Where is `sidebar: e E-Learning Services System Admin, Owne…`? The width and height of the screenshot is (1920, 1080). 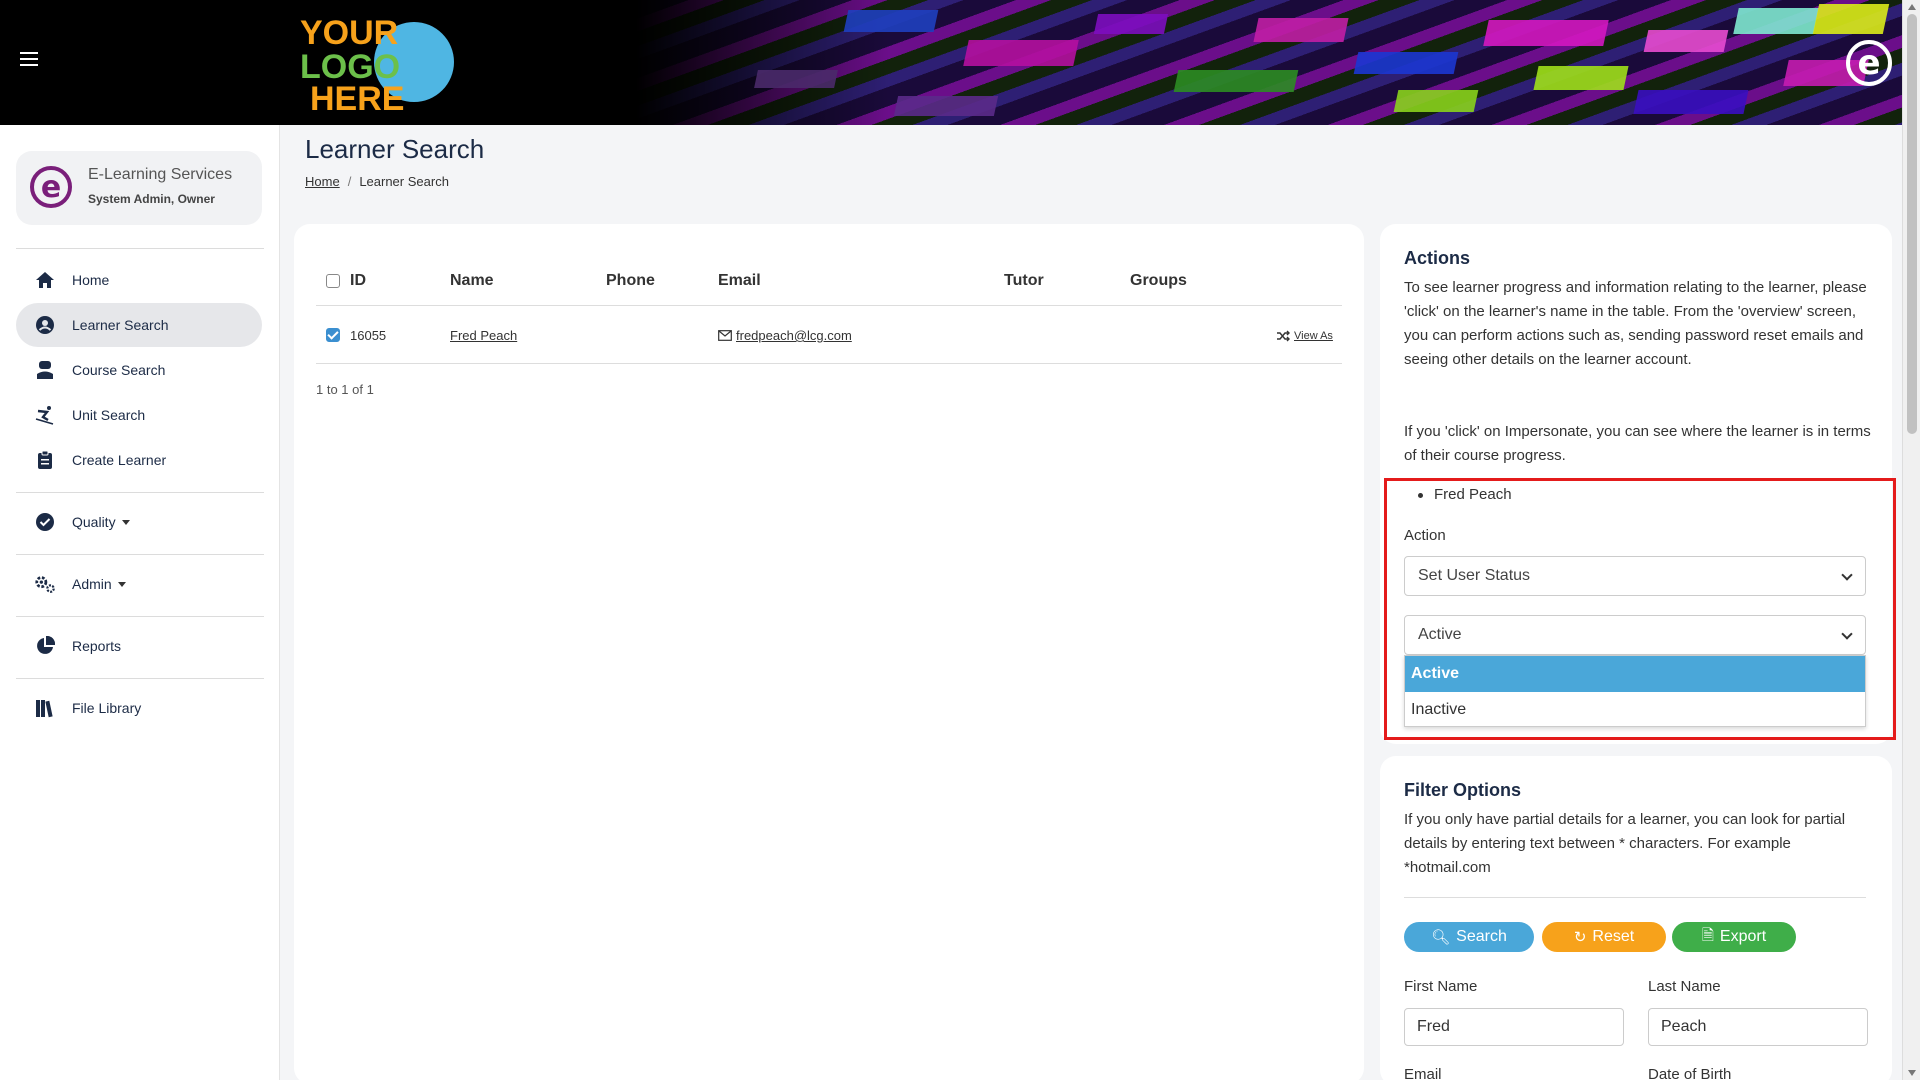 sidebar: e E-Learning Services System Admin, Owne… is located at coordinates (140, 602).